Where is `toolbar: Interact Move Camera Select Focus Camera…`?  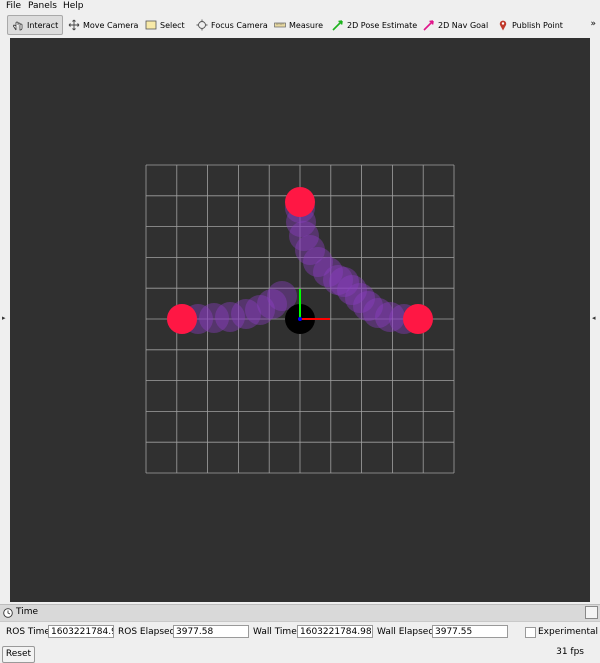
toolbar: Interact Move Camera Select Focus Camera… is located at coordinates (300, 25).